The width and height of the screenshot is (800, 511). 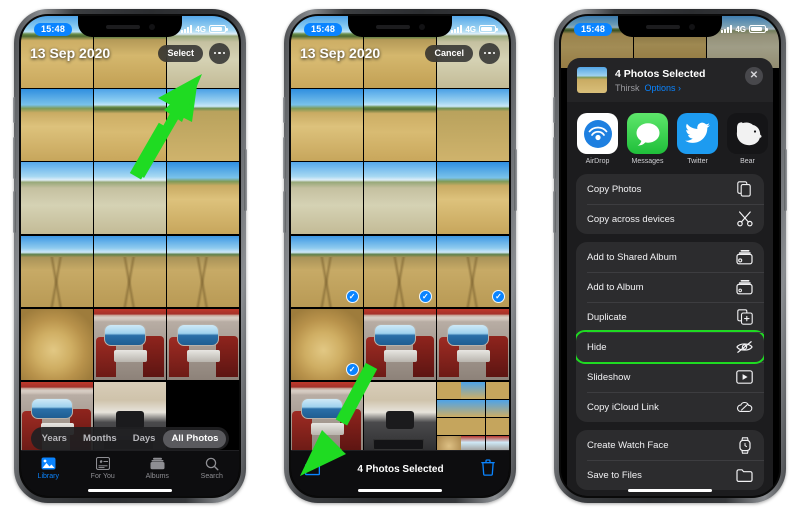 I want to click on home-indicator, so click(x=400, y=490).